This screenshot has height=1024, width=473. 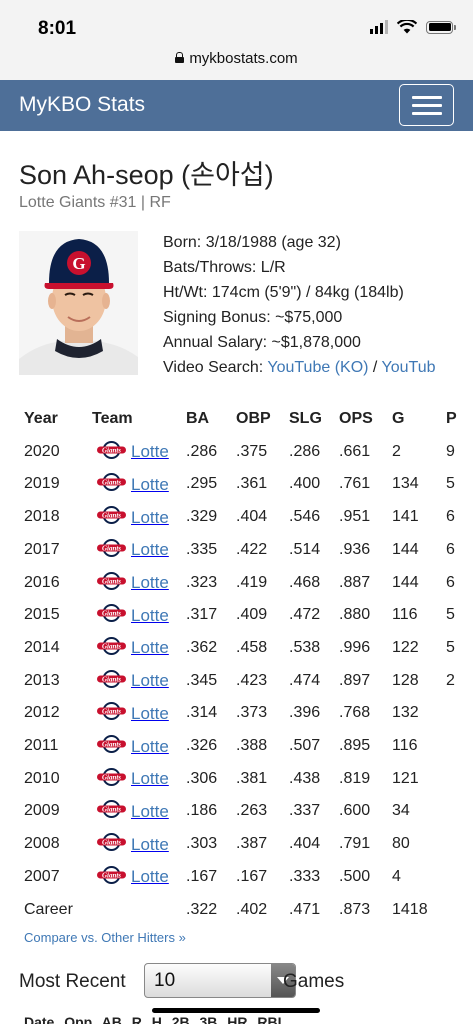 What do you see at coordinates (236, 105) in the screenshot?
I see `site-navbar: MyKBO Stats` at bounding box center [236, 105].